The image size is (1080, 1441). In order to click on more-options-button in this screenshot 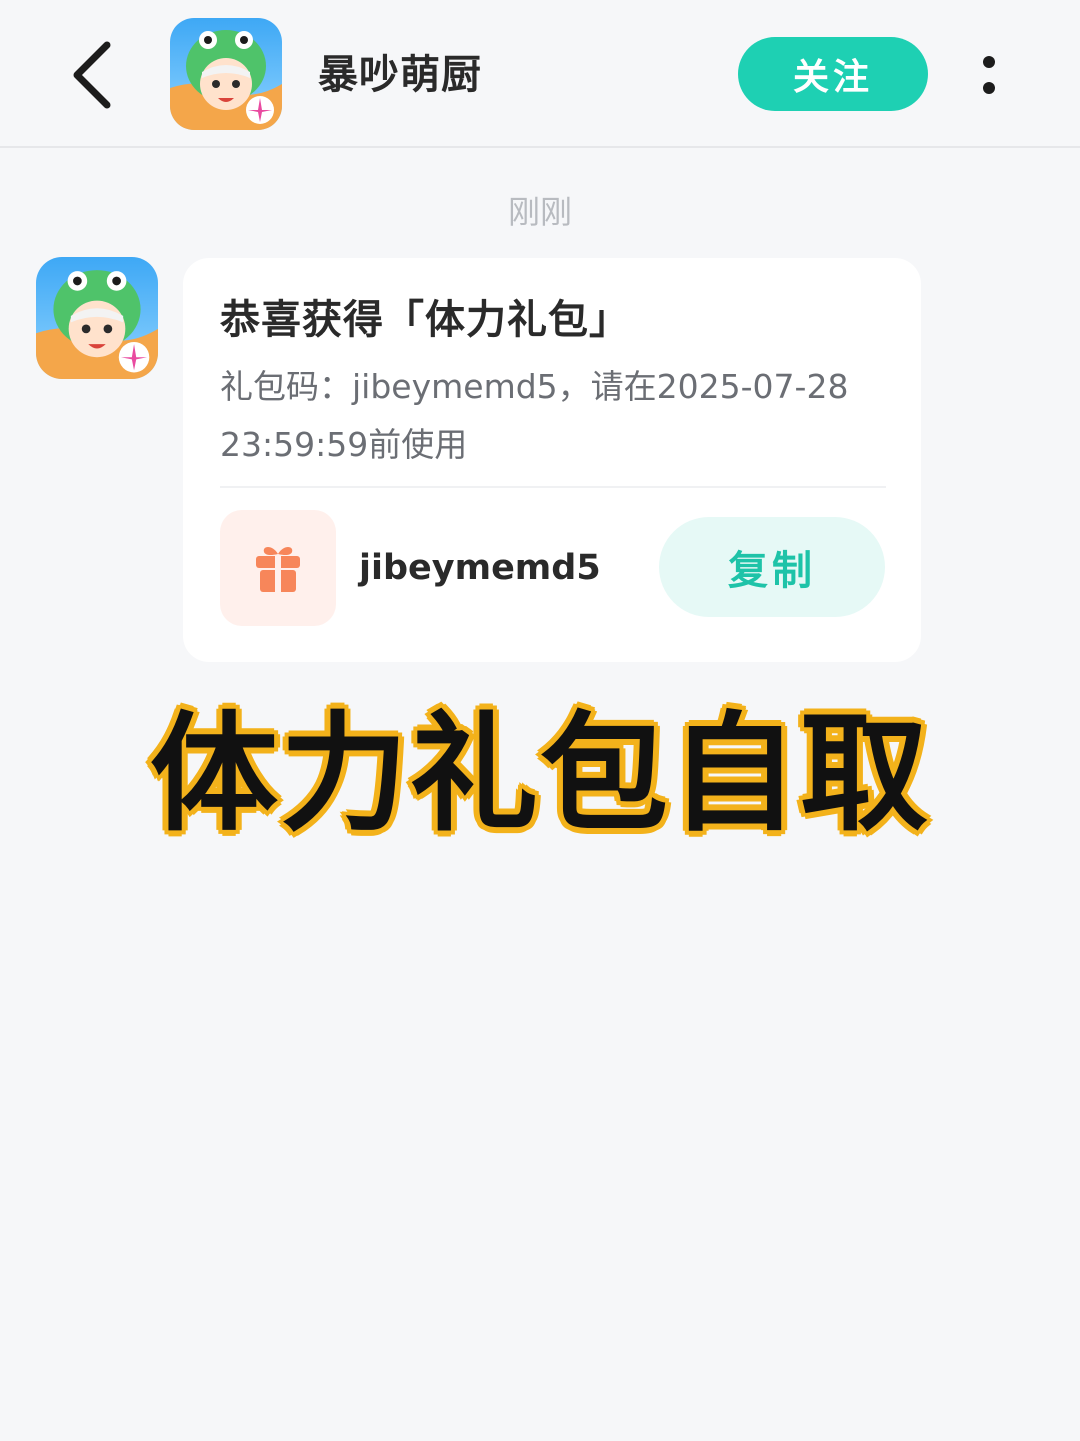, I will do `click(989, 75)`.